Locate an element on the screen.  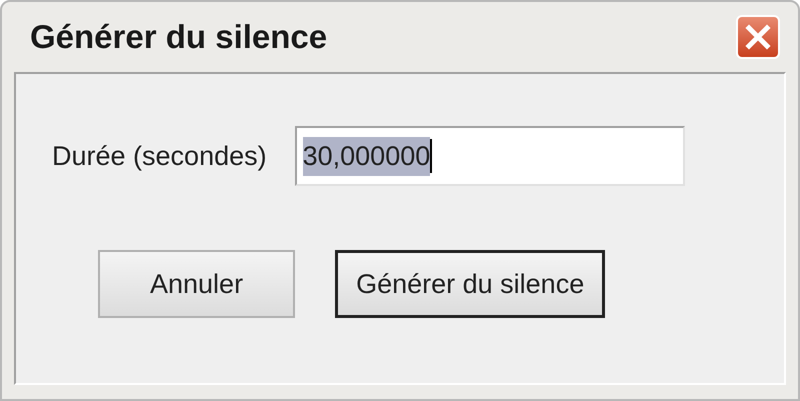
close-button is located at coordinates (758, 37).